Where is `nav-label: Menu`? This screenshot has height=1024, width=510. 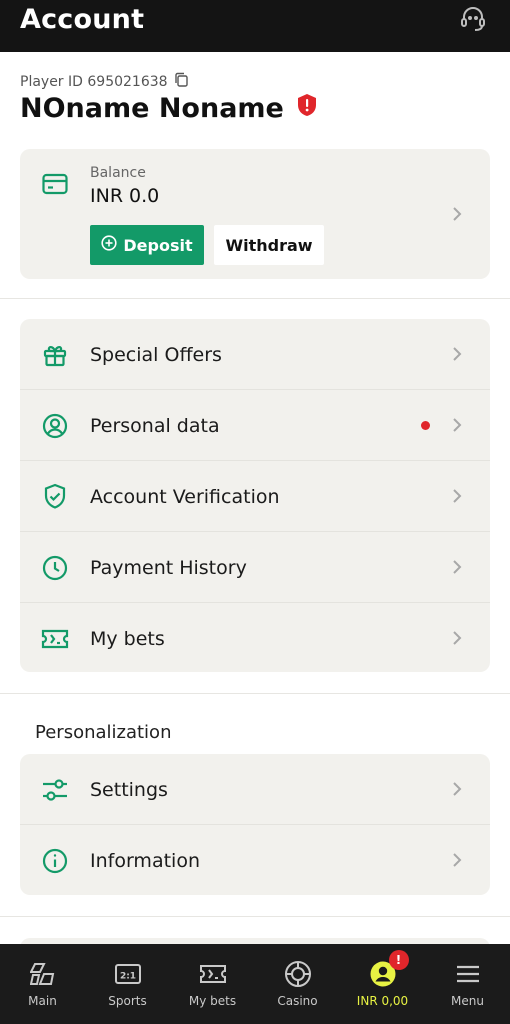 nav-label: Menu is located at coordinates (467, 1001).